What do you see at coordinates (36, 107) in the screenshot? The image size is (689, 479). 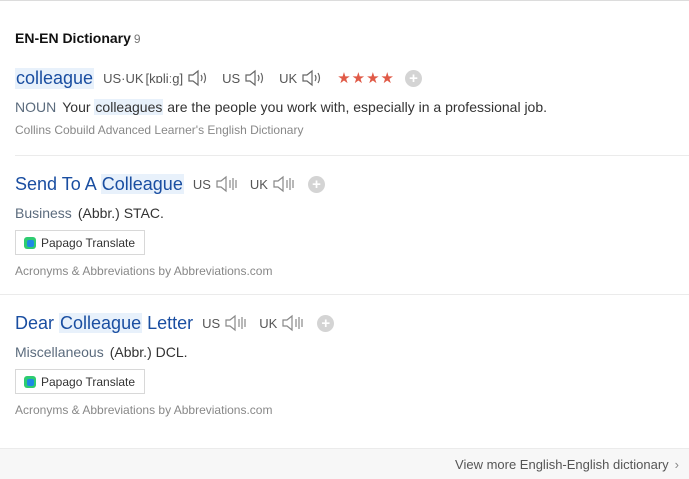 I see `part-of-speech: NOUN` at bounding box center [36, 107].